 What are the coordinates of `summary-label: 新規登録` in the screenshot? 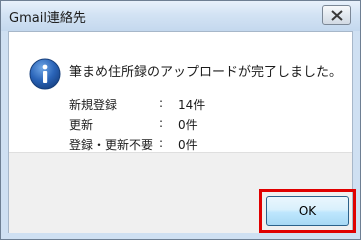 It's located at (93, 105).